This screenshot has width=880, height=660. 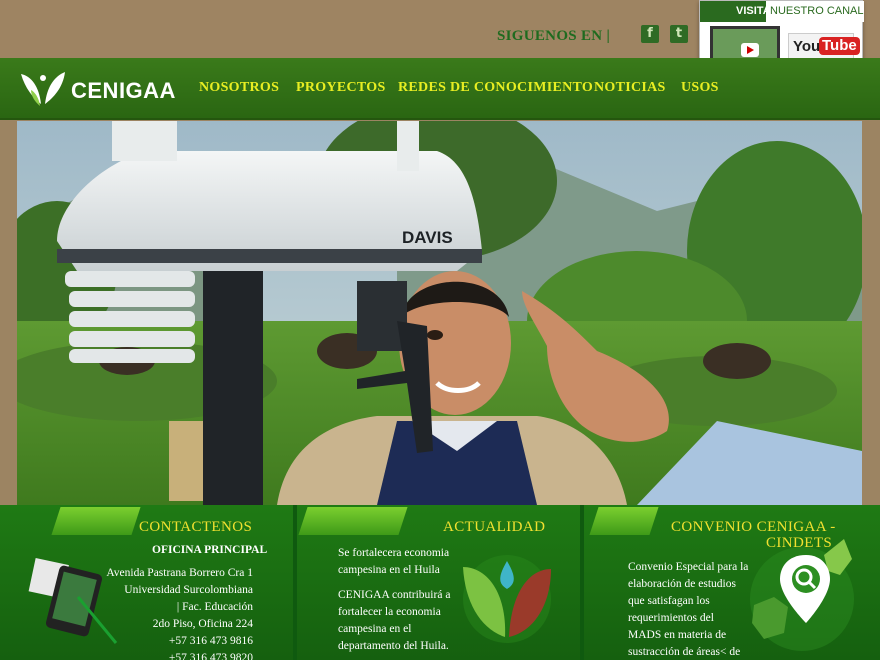 What do you see at coordinates (507, 599) in the screenshot?
I see `leaf-drop-icon` at bounding box center [507, 599].